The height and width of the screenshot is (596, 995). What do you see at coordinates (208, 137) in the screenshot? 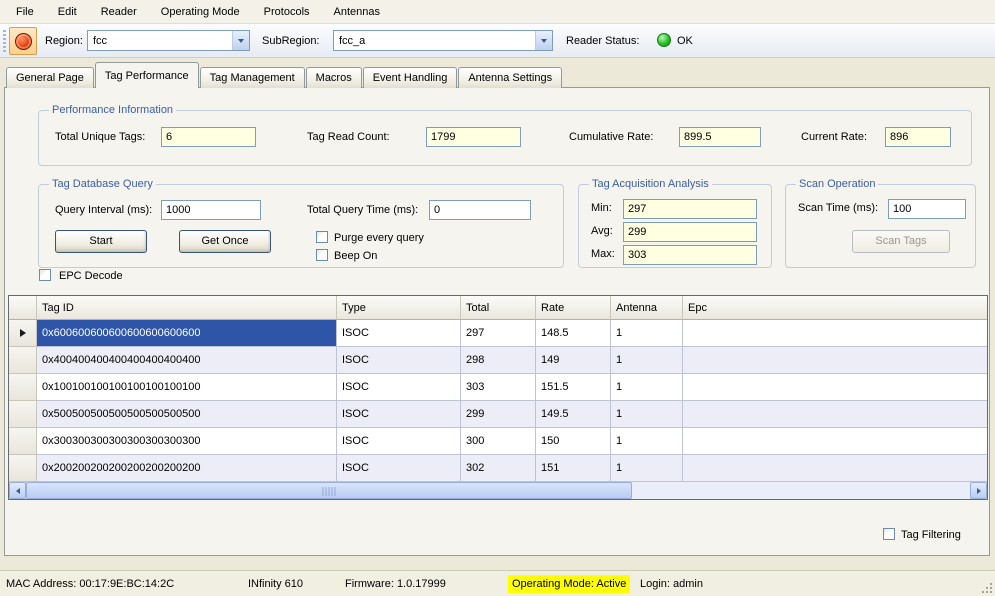
I see `total-unique-tags-field: 6` at bounding box center [208, 137].